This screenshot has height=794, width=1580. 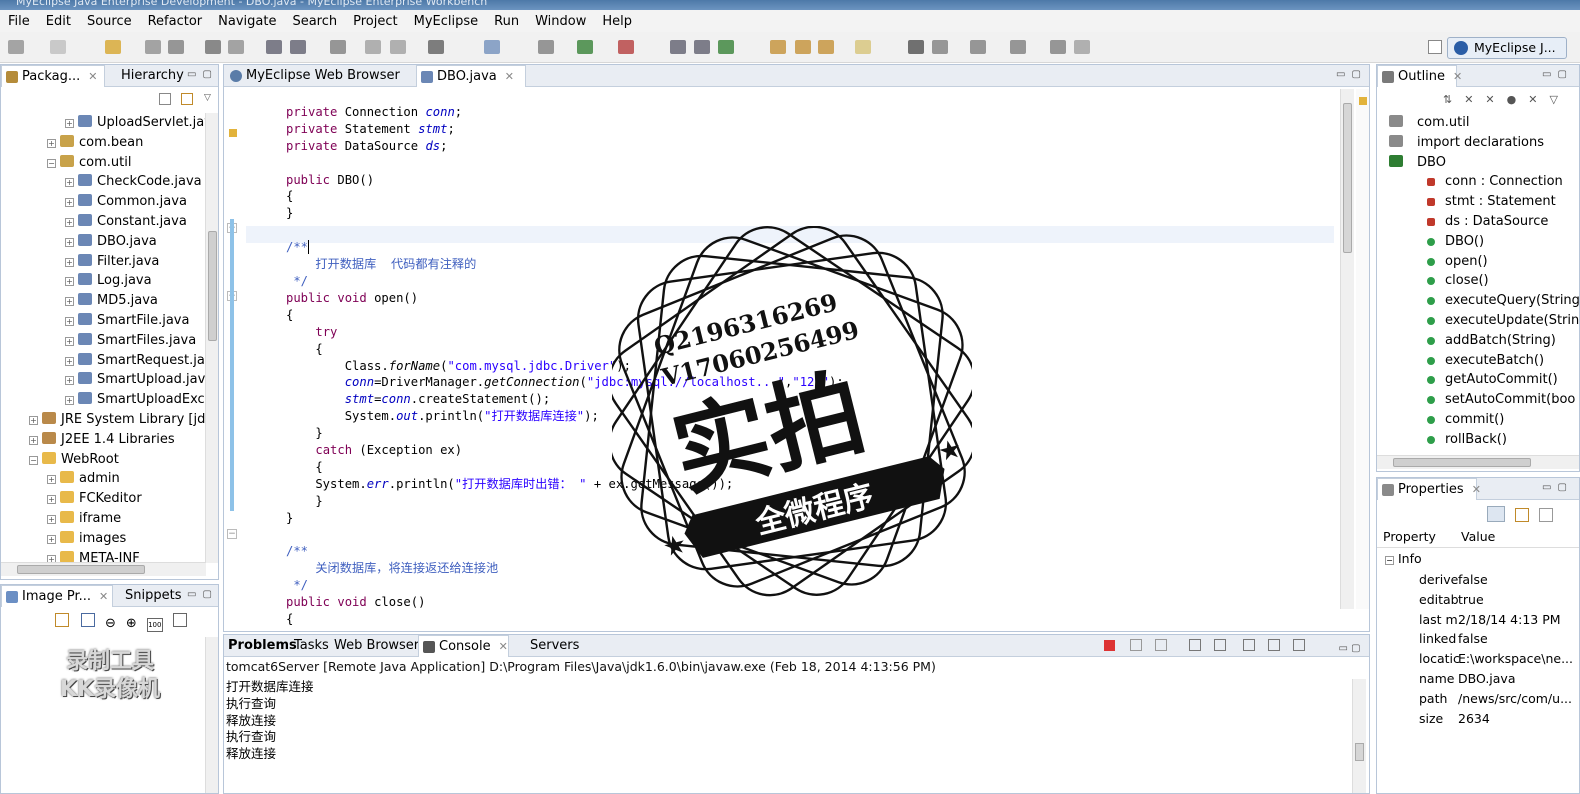 What do you see at coordinates (374, 646) in the screenshot?
I see `tab-web-browser: Web Browser` at bounding box center [374, 646].